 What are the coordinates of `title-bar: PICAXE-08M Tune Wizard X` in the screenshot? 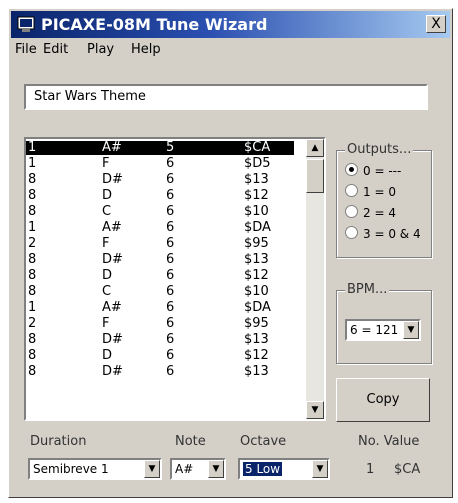 It's located at (230, 24).